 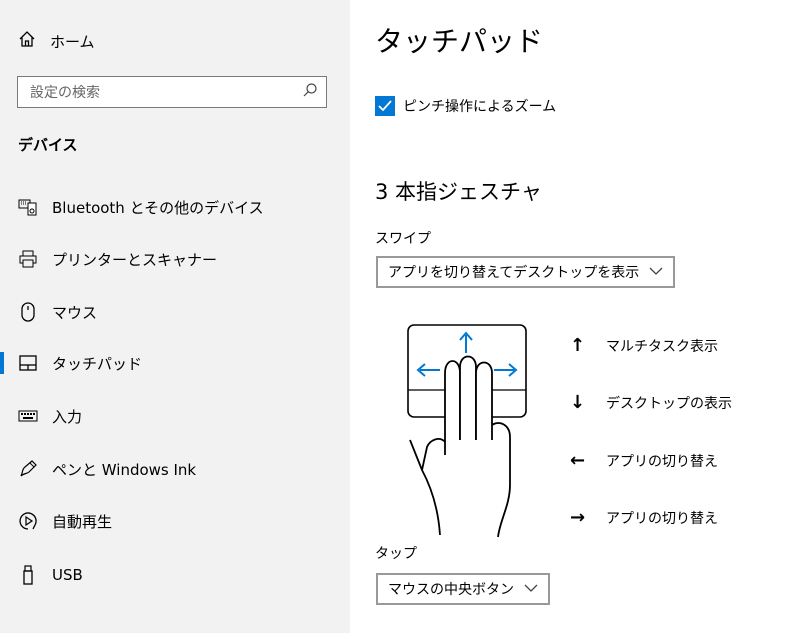 What do you see at coordinates (403, 239) in the screenshot?
I see `swipe-label: スワイプ` at bounding box center [403, 239].